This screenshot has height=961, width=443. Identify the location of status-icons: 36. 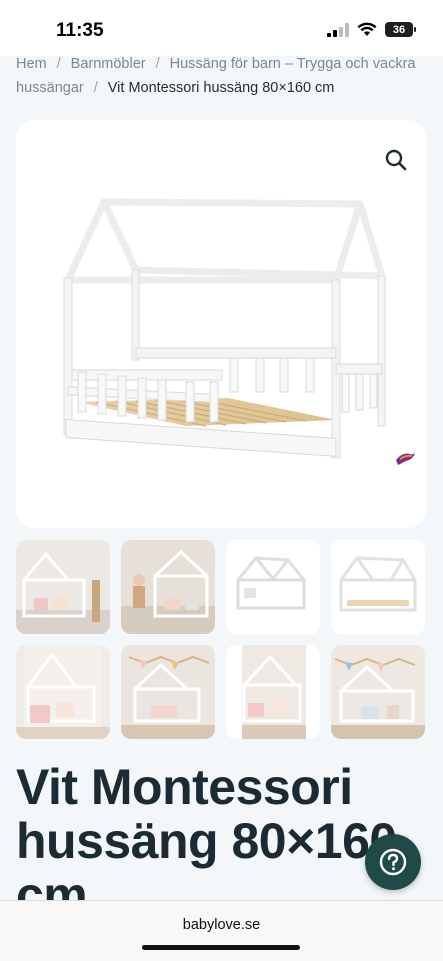
(371, 29).